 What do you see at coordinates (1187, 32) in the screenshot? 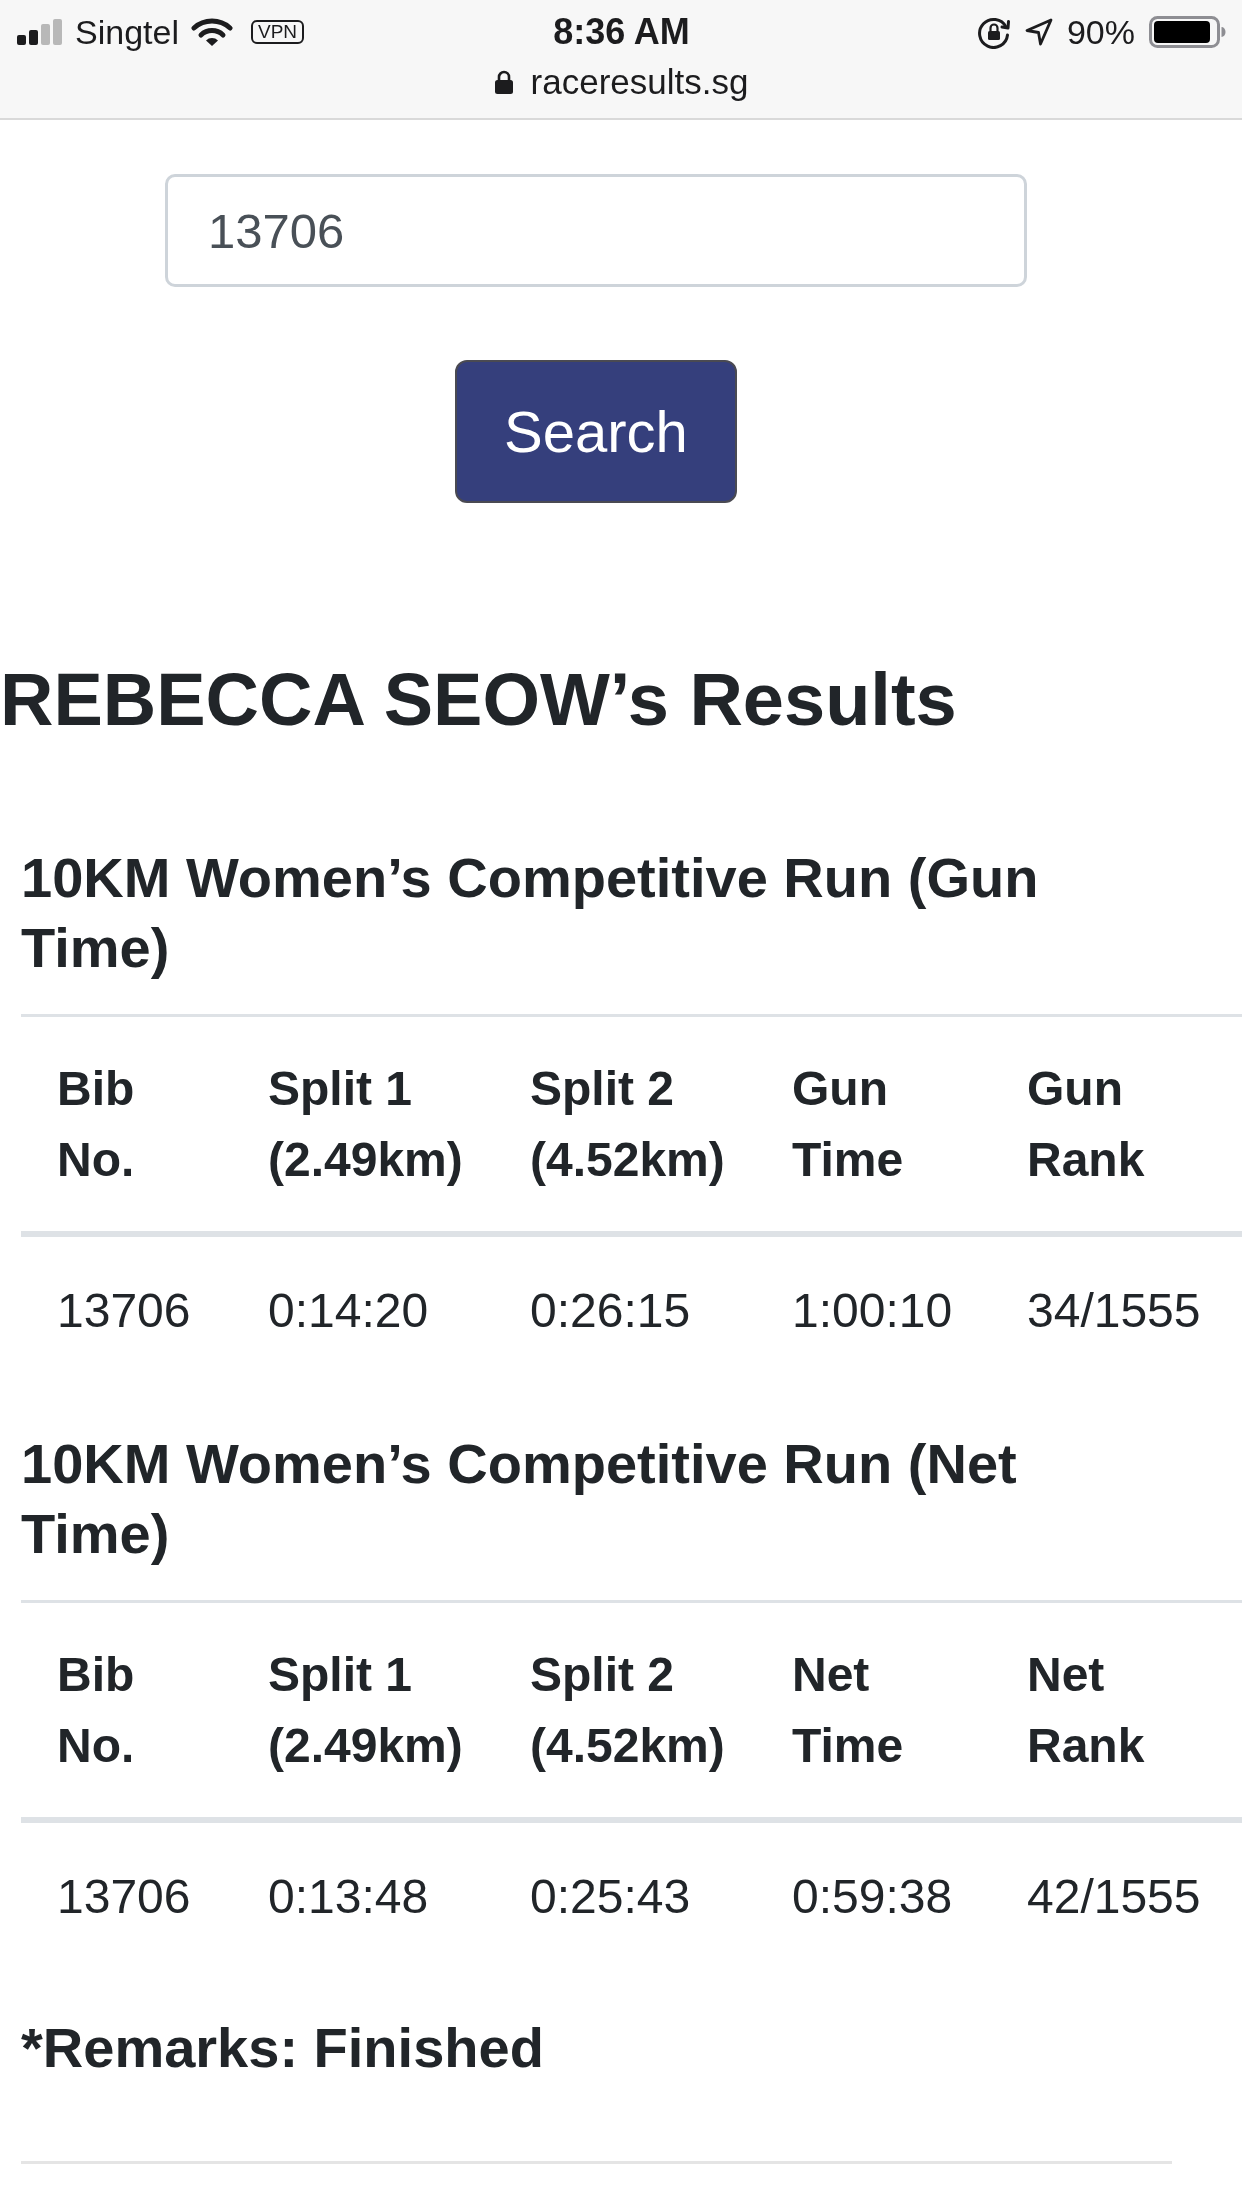
I see `battery-icon` at bounding box center [1187, 32].